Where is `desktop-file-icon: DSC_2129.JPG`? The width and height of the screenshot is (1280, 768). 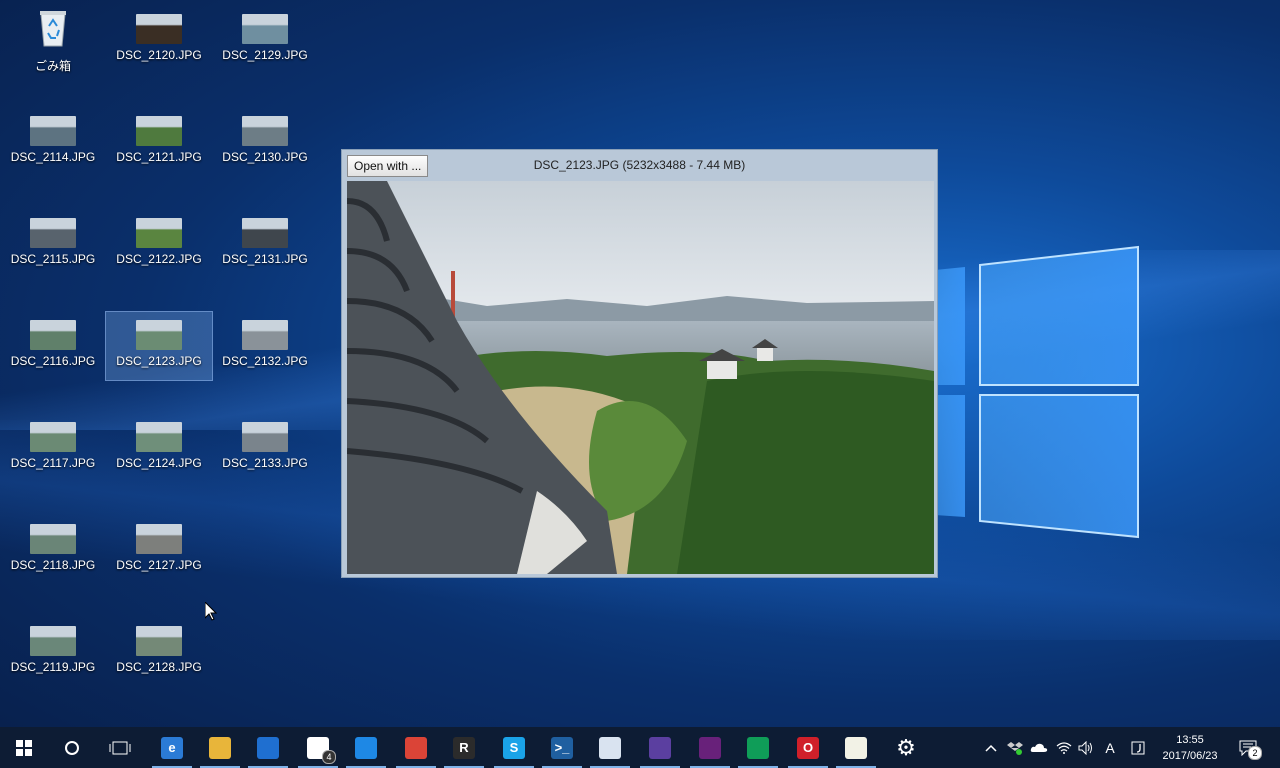
desktop-file-icon: DSC_2129.JPG is located at coordinates (265, 40).